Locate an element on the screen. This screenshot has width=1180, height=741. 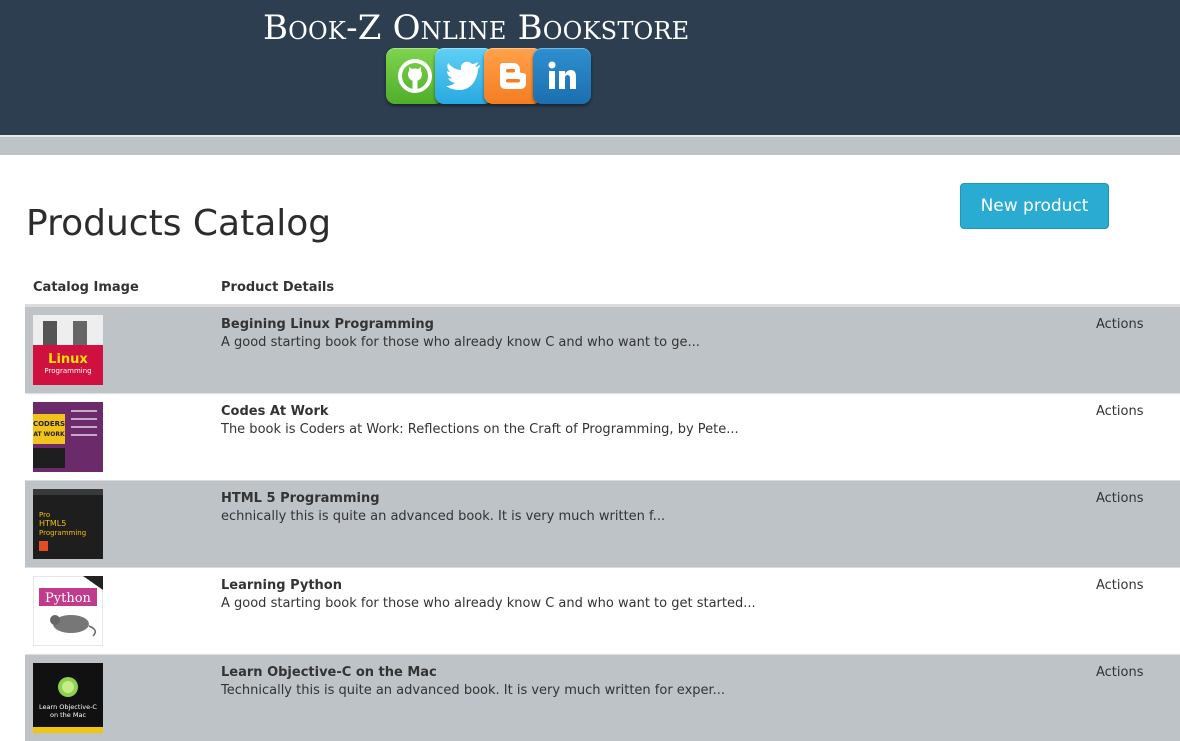
svg-text: CODERS is located at coordinates (49, 424).